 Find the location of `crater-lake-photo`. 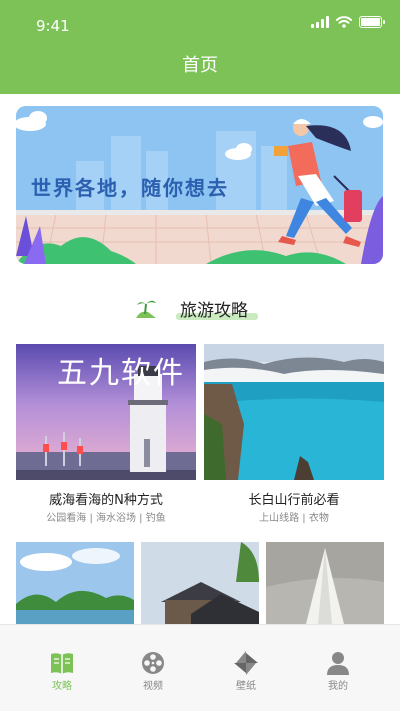

crater-lake-photo is located at coordinates (294, 412).